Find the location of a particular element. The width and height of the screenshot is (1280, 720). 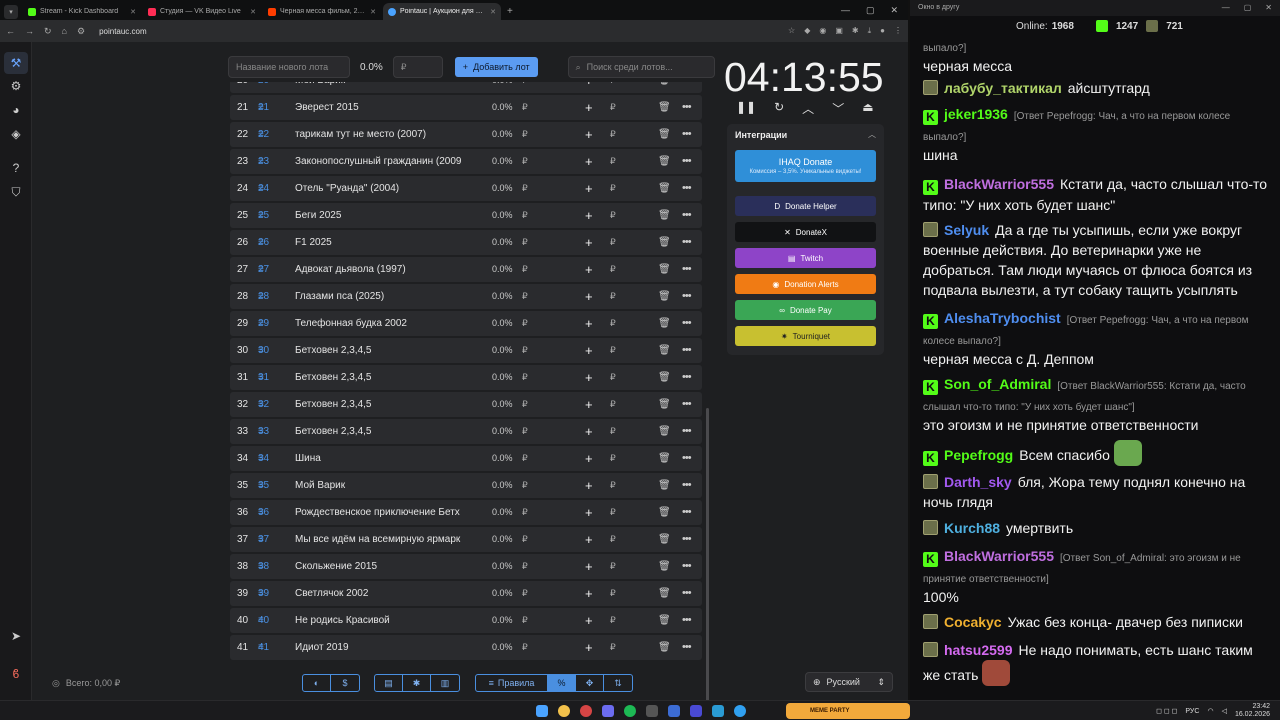

extension-icon: ◆ is located at coordinates (807, 31).